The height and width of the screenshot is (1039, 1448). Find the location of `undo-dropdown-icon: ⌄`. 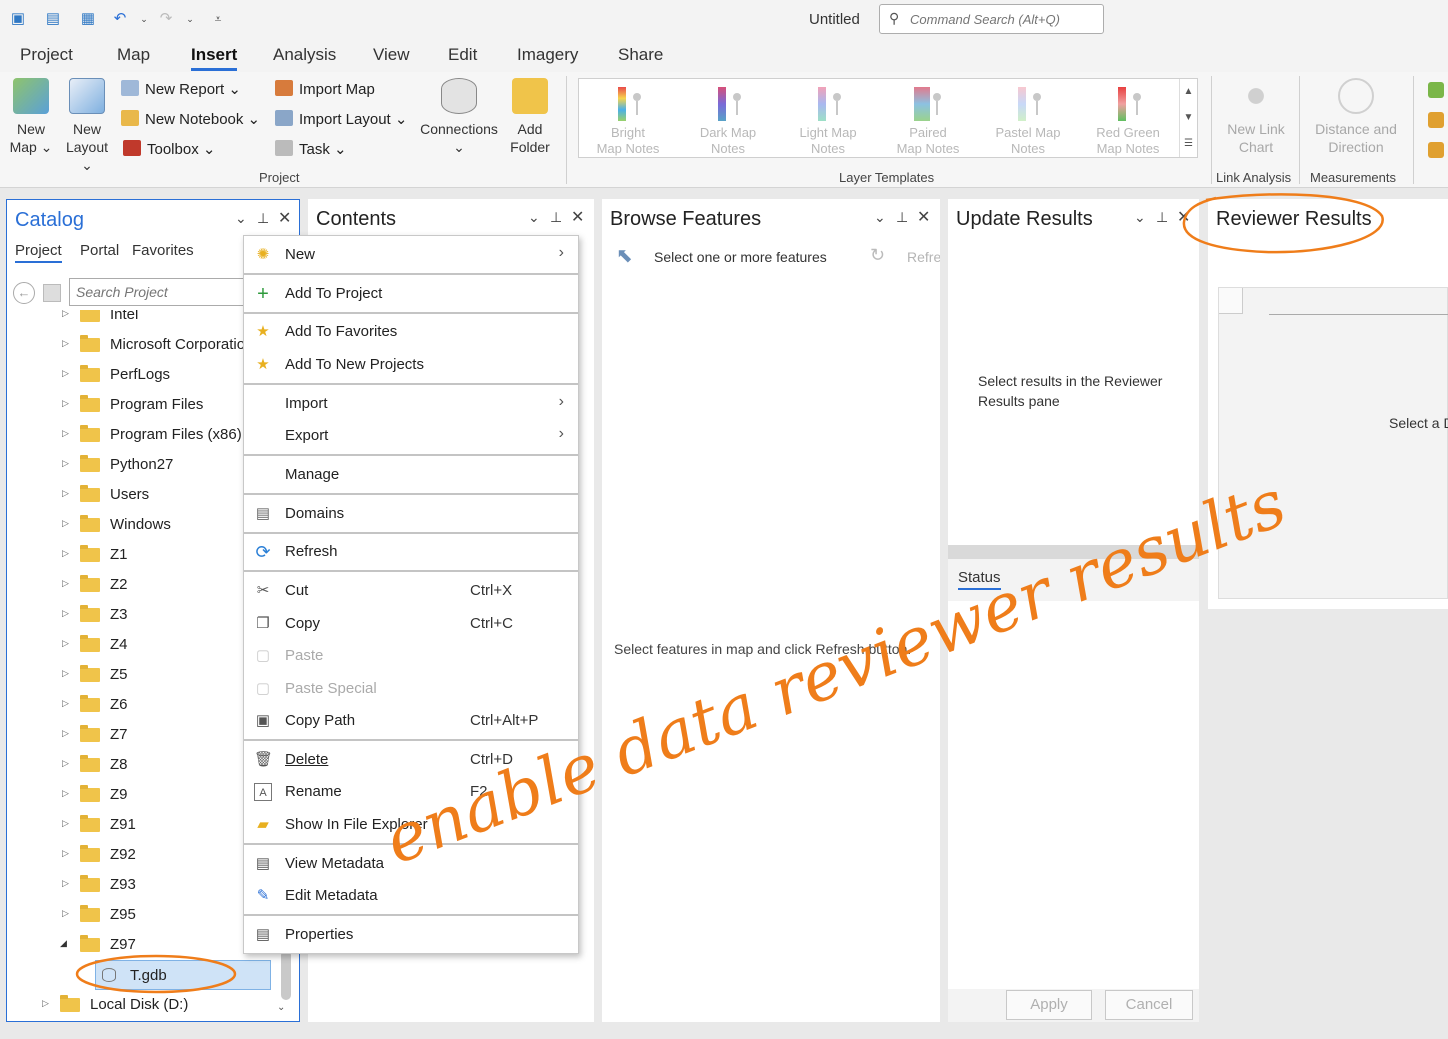

undo-dropdown-icon: ⌄ is located at coordinates (144, 19).